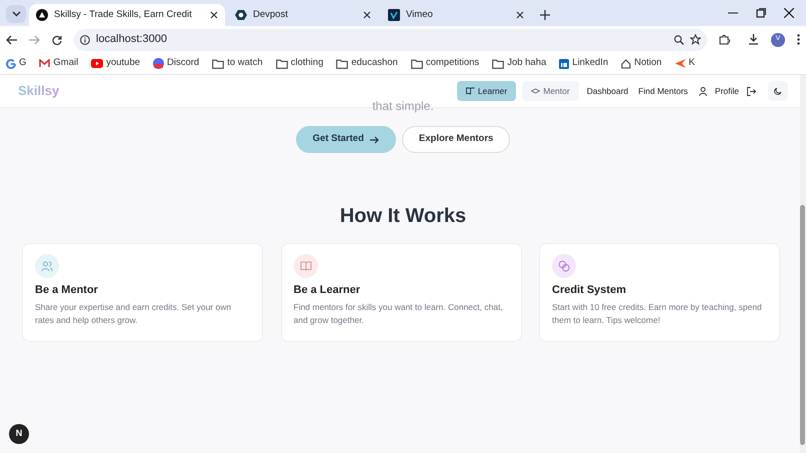 Image resolution: width=806 pixels, height=453 pixels. Describe the element at coordinates (403, 216) in the screenshot. I see `section-title: How It Works` at that location.